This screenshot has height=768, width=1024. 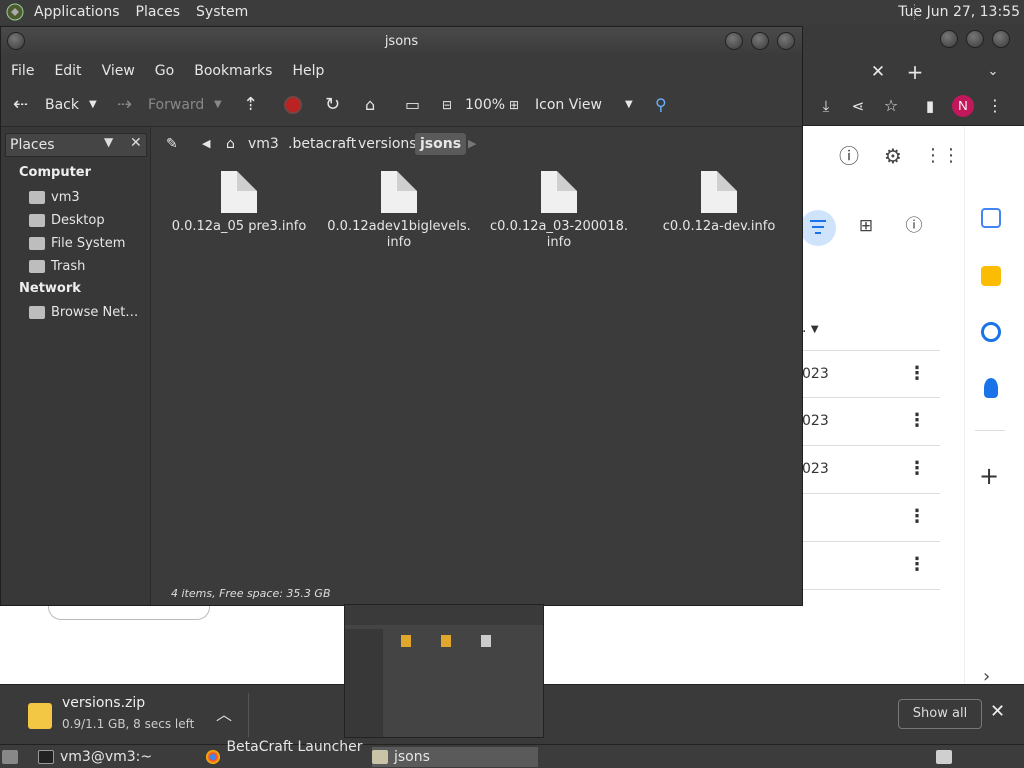 I want to click on folder-icon, so click(x=446, y=641).